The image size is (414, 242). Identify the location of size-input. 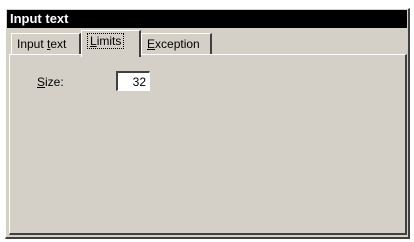
(133, 81).